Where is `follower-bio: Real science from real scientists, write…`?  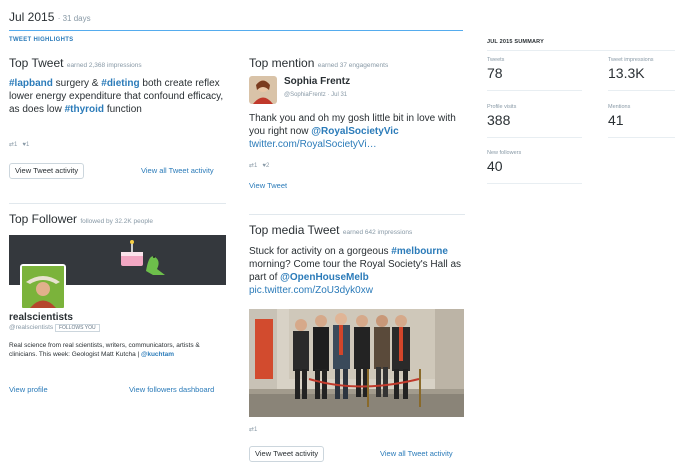 follower-bio: Real science from real scientists, write… is located at coordinates (117, 350).